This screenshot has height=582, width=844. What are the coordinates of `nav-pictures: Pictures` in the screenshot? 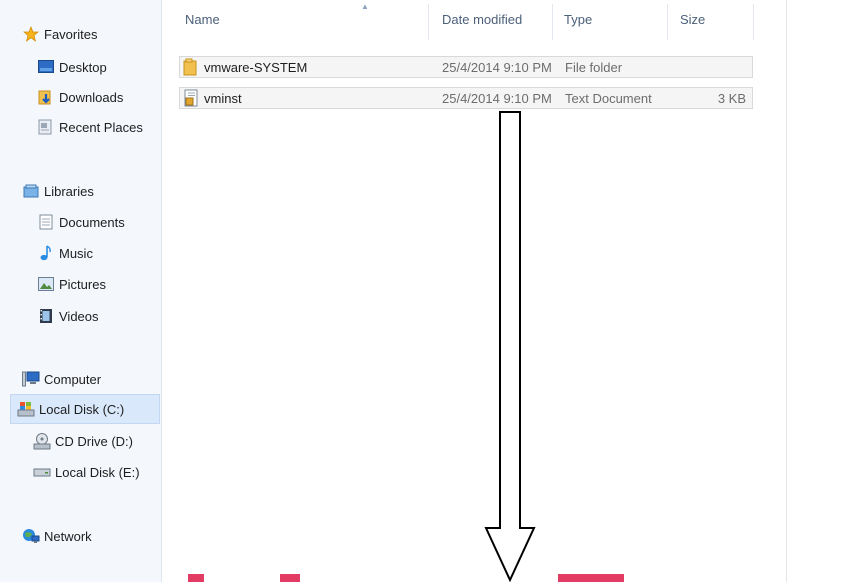 It's located at (71, 284).